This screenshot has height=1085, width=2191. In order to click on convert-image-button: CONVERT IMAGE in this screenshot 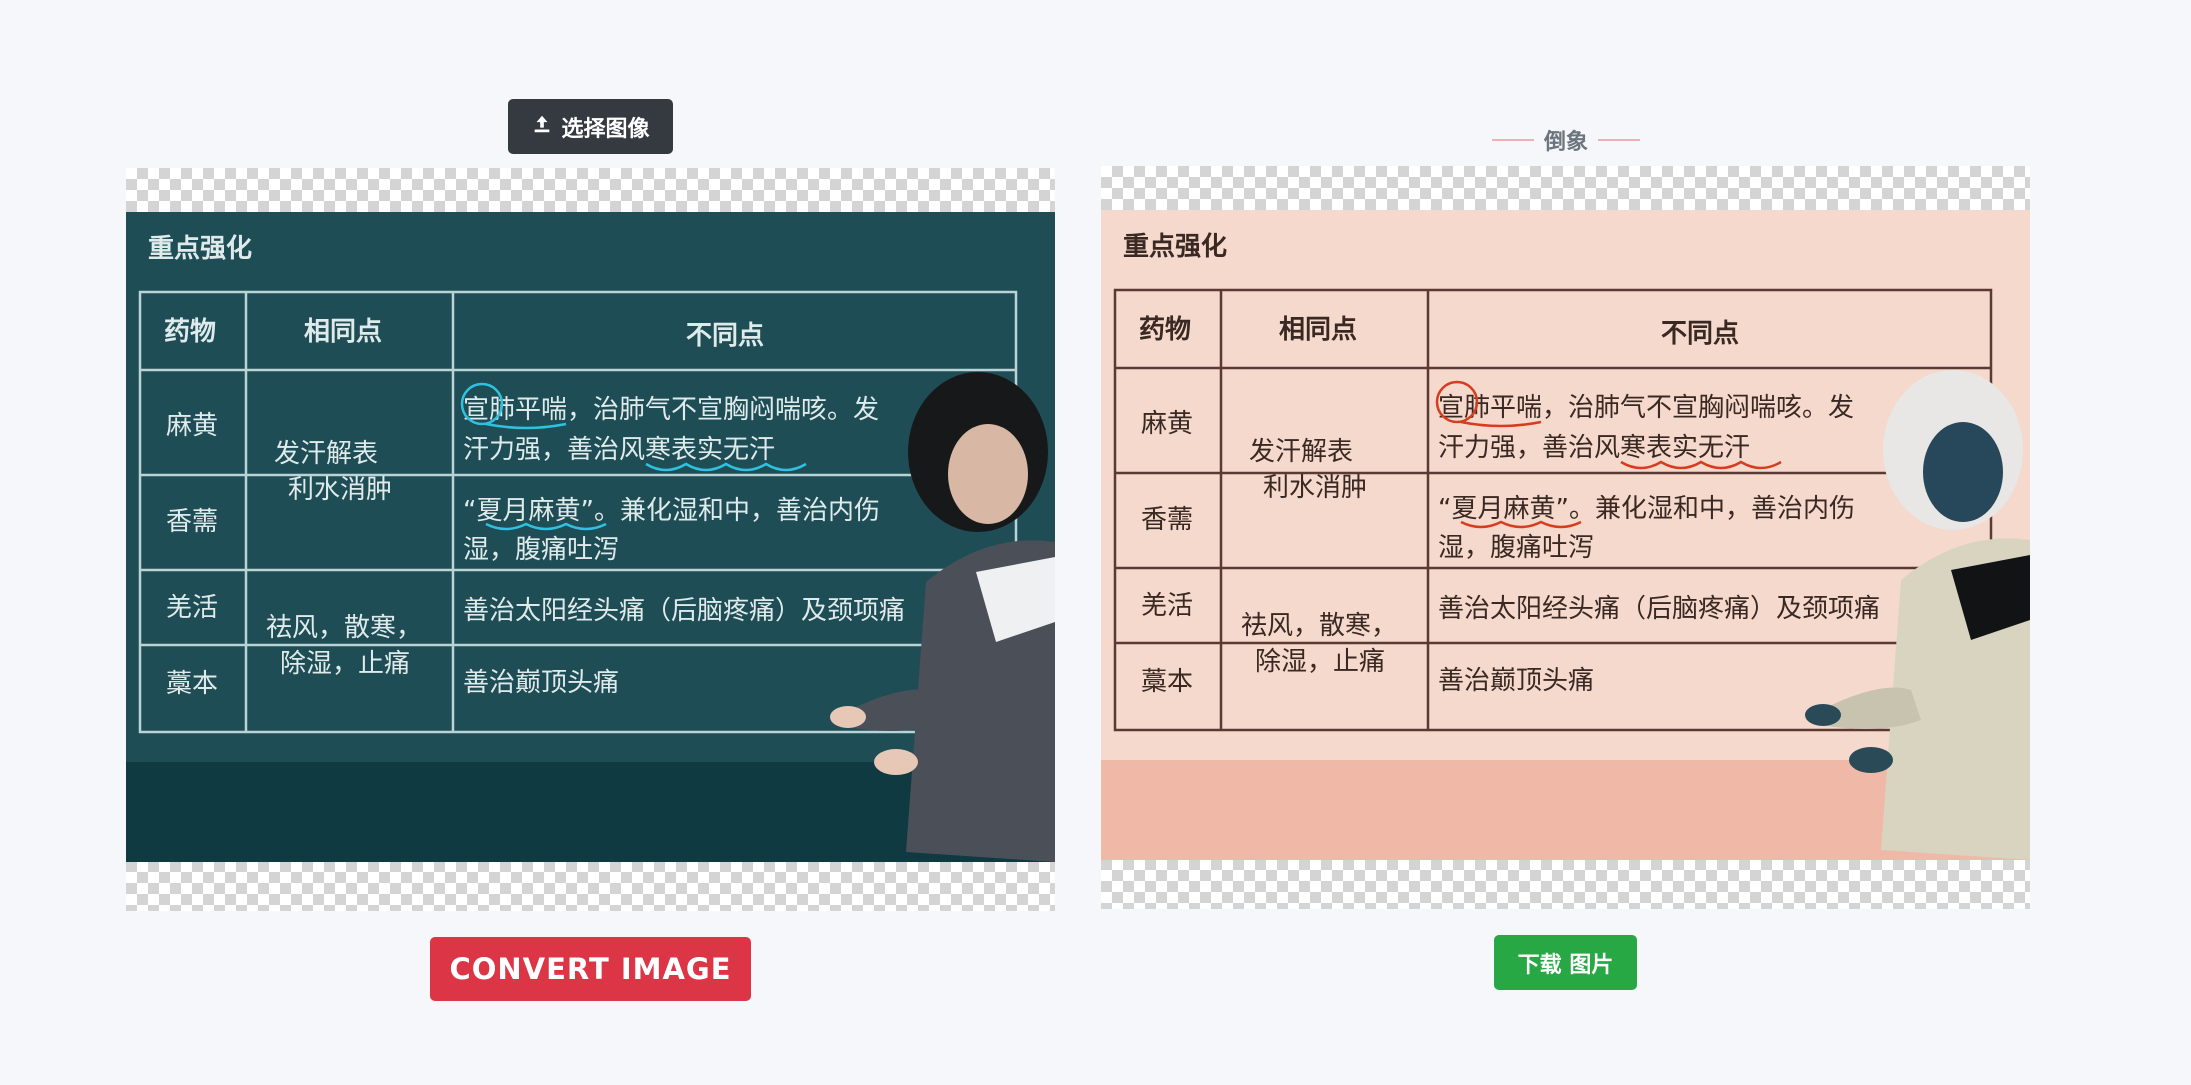, I will do `click(590, 969)`.